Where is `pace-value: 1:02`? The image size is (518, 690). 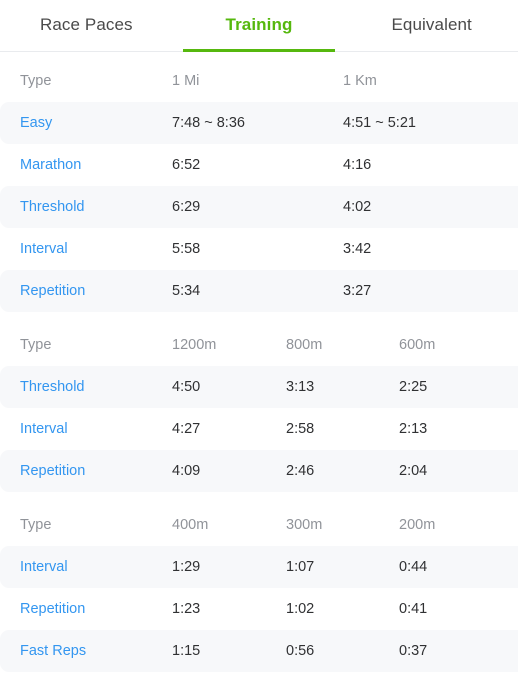
pace-value: 1:02 is located at coordinates (300, 609).